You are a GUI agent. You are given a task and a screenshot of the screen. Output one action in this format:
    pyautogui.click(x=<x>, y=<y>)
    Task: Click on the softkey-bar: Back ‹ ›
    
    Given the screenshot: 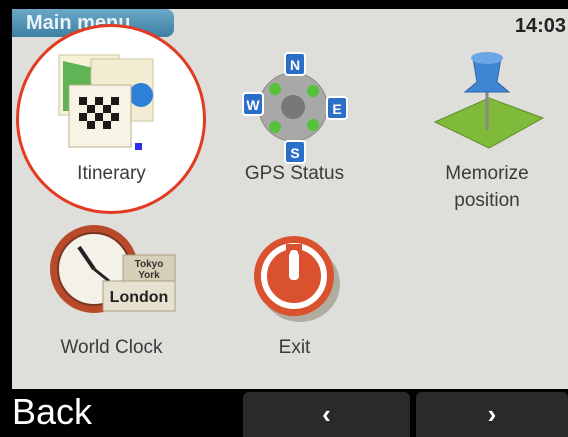 What is the action you would take?
    pyautogui.click(x=284, y=413)
    